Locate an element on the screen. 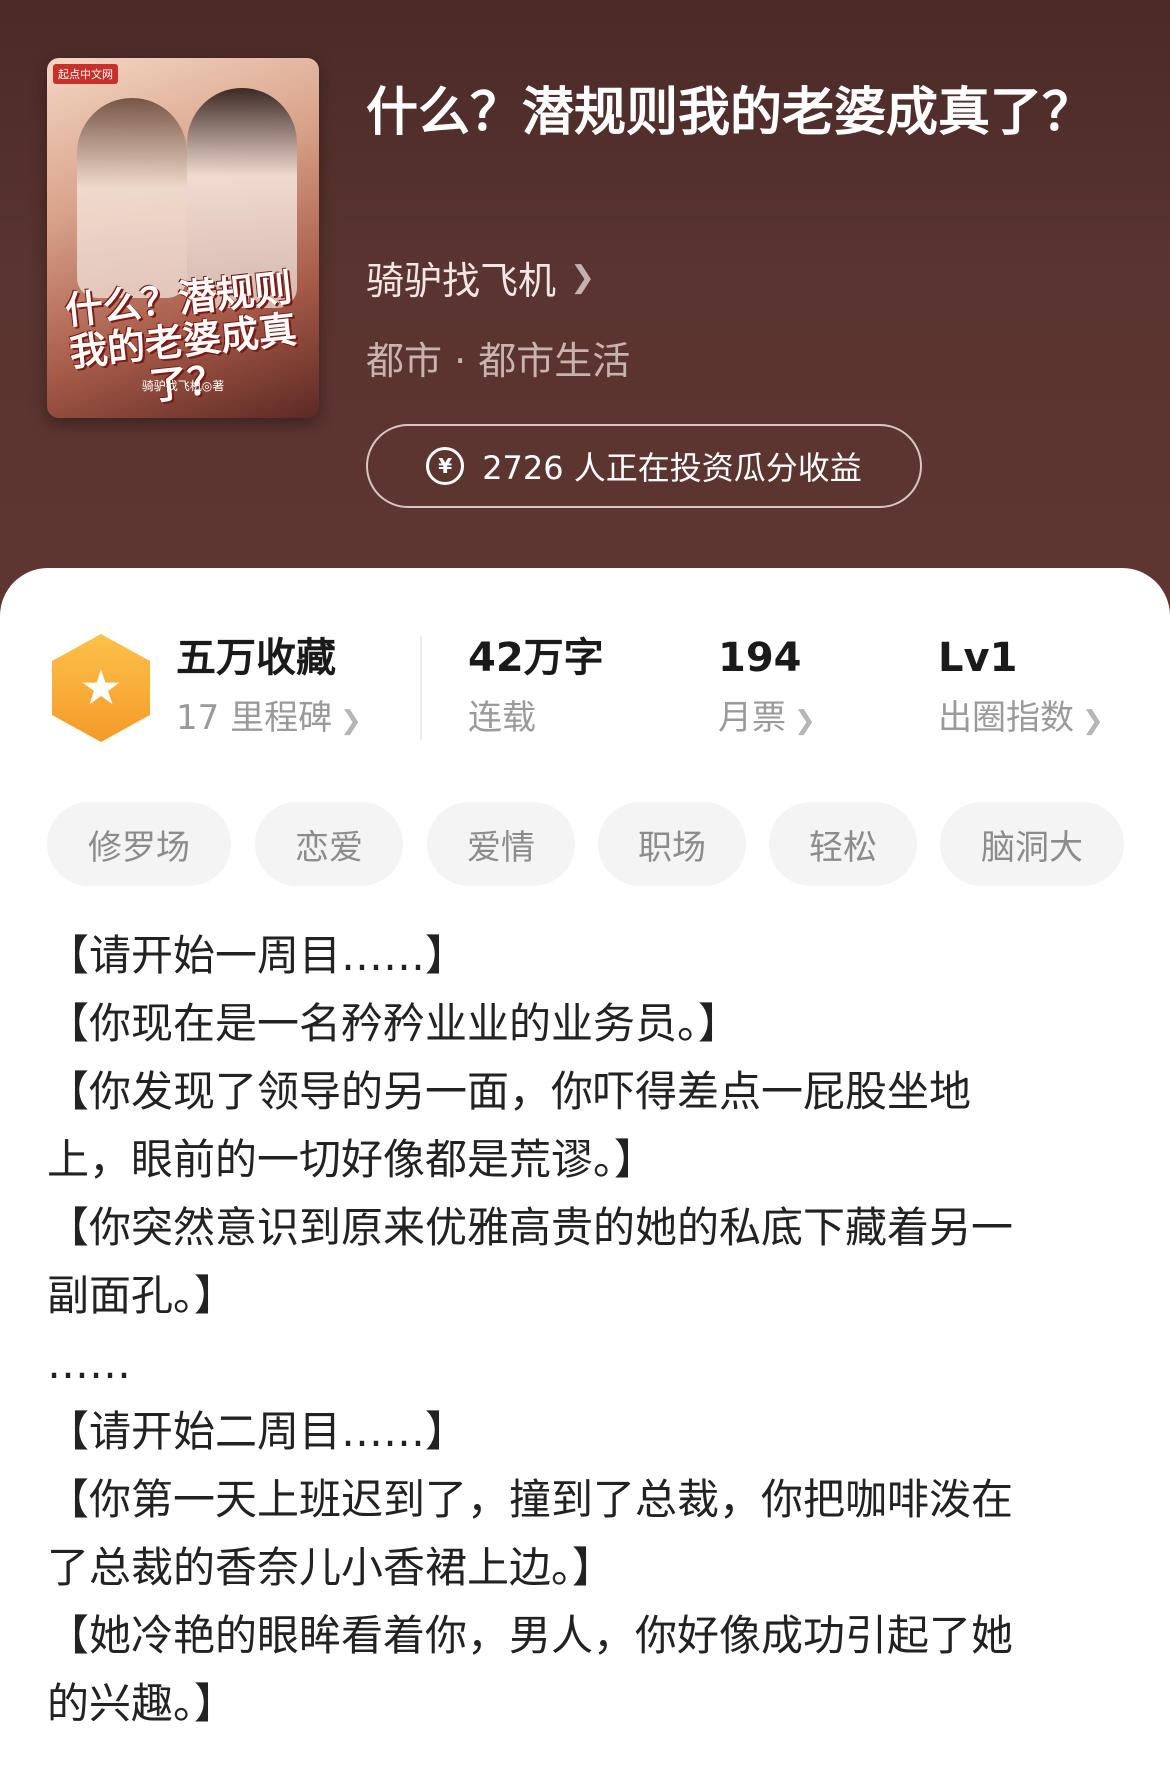 The image size is (1170, 1784). synopsis-line: 【她冷艳的眼眸看着你，男人，你好像成功引起了她 is located at coordinates (530, 1635).